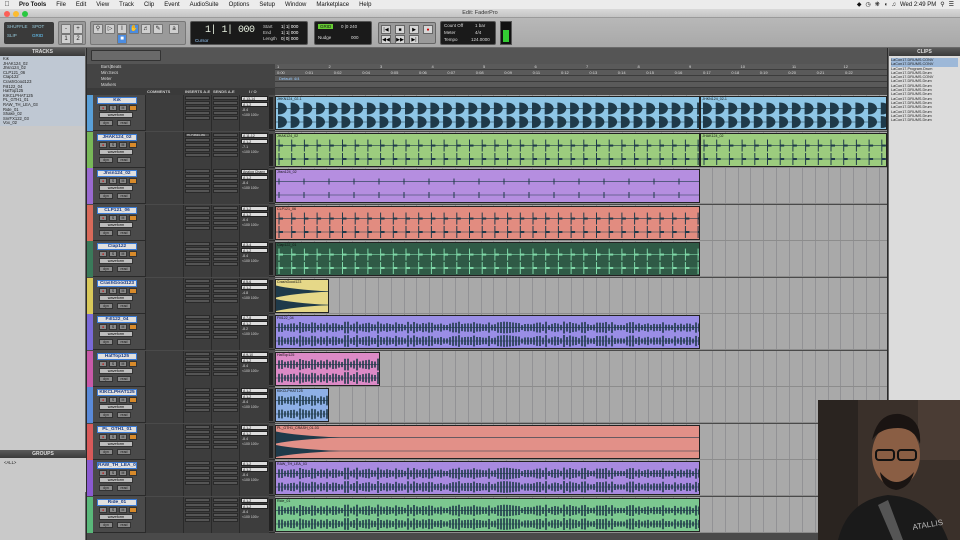  What do you see at coordinates (488, 186) in the screenshot?
I see `audio-clip: Jhsn124_02` at bounding box center [488, 186].